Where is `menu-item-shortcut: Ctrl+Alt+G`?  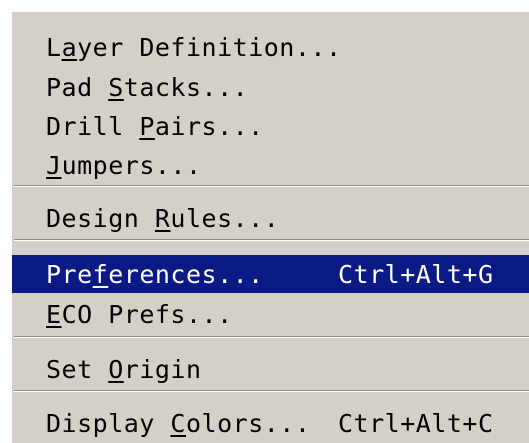 menu-item-shortcut: Ctrl+Alt+G is located at coordinates (416, 274).